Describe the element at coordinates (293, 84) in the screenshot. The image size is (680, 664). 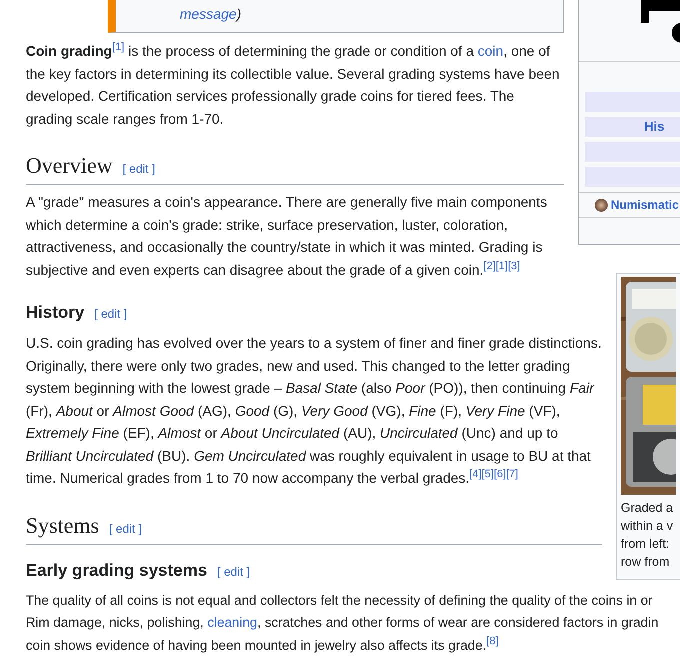
I see `paragraph: Coin grading$^{[1]}$ is the process of determining the grade or condition of a coin, one of the key factors in determining its collectible value. Several grading systems have been developed. Certification services professionally grade coins for tiered fees. The grading scale ranges from 1-70.` at that location.